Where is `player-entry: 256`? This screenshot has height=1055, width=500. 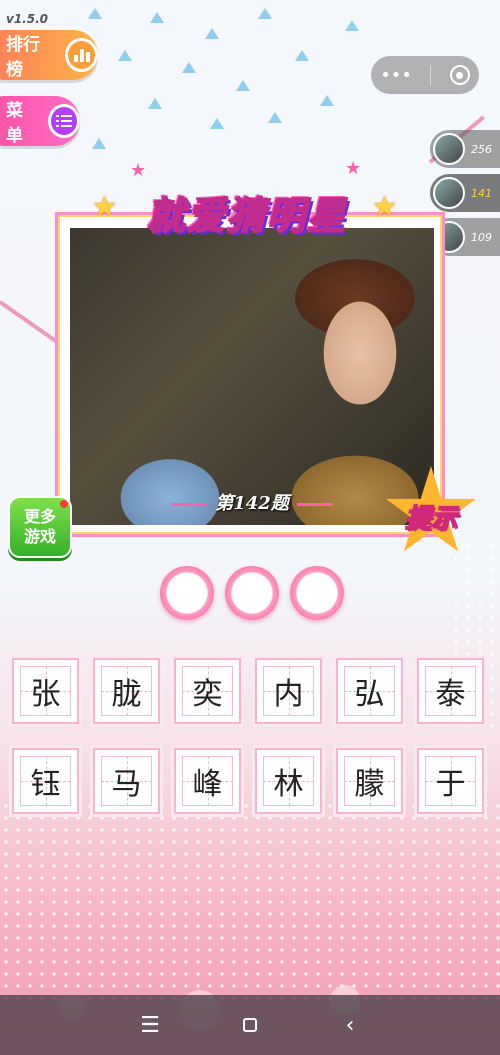
player-entry: 256 is located at coordinates (465, 149).